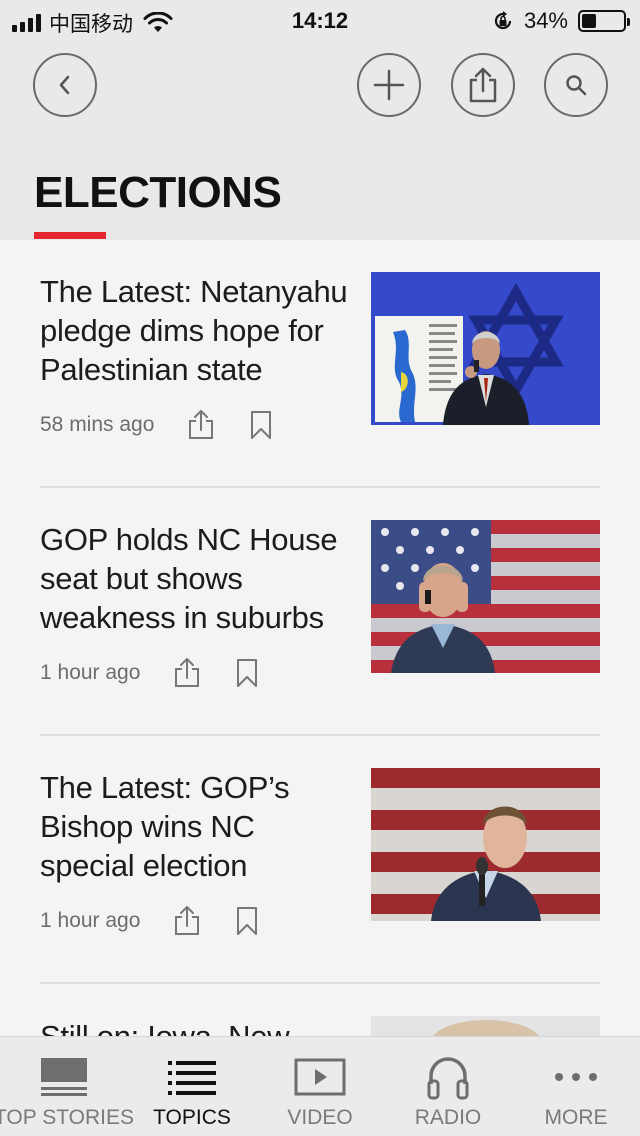 Image resolution: width=640 pixels, height=1136 pixels. What do you see at coordinates (576, 1117) in the screenshot?
I see `tab-label: MORE` at bounding box center [576, 1117].